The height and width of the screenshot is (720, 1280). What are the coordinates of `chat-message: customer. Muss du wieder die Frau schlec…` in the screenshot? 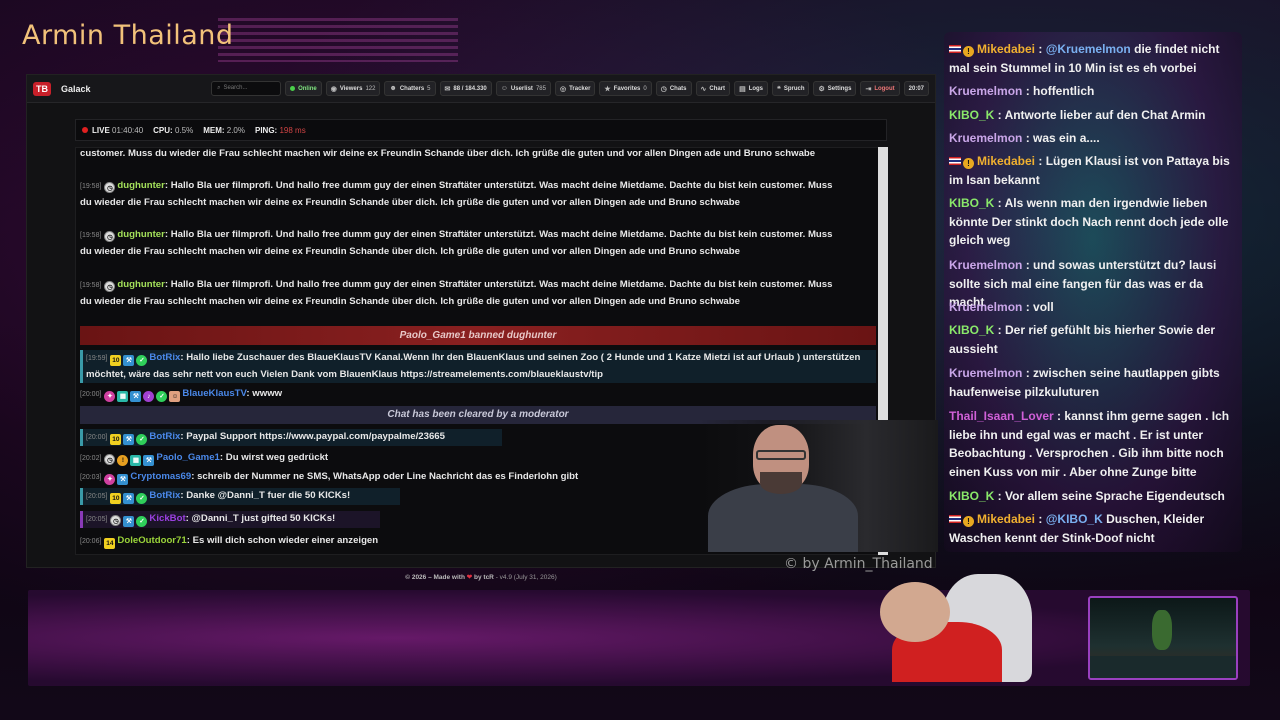 It's located at (448, 153).